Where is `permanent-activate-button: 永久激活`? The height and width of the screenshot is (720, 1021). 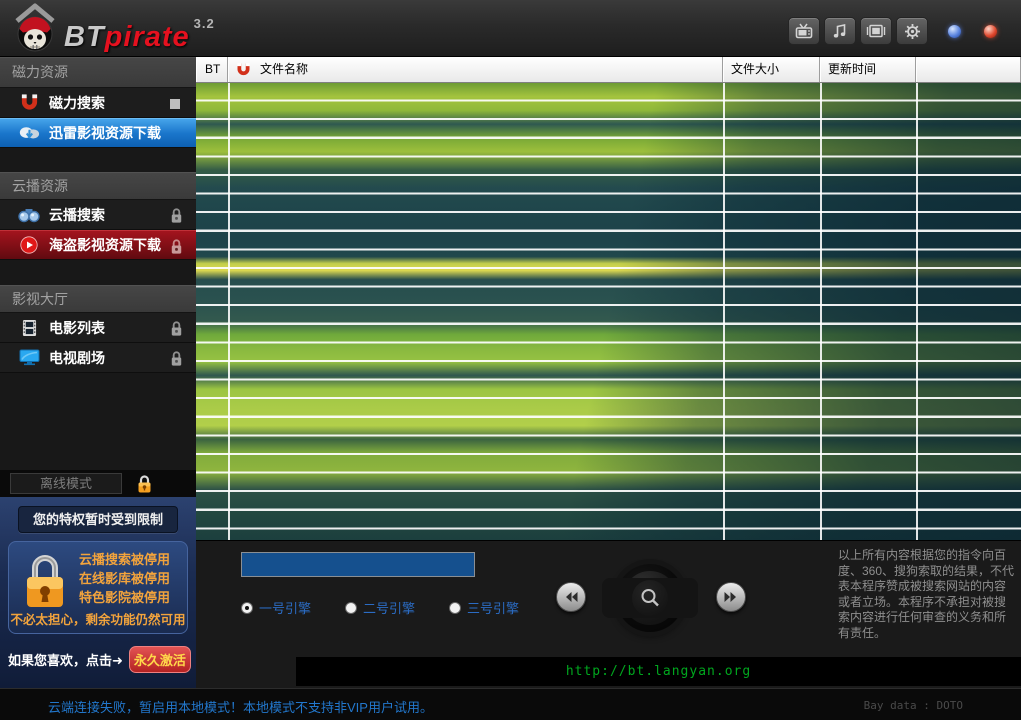
permanent-activate-button: 永久激活 is located at coordinates (159, 659).